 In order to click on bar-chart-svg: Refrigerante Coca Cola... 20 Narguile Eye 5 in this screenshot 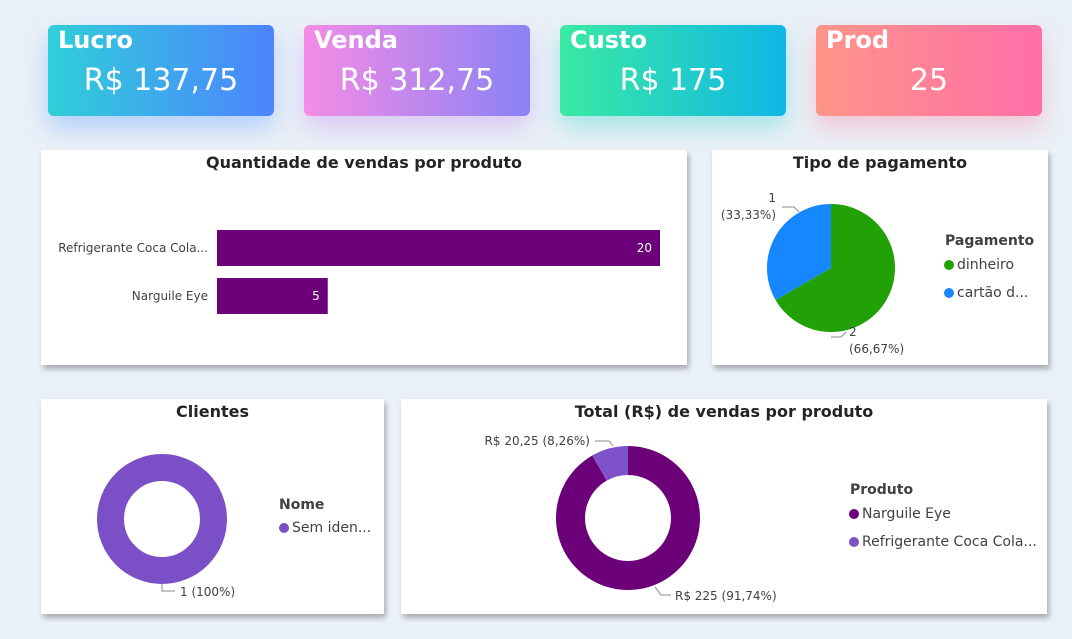, I will do `click(359, 272)`.